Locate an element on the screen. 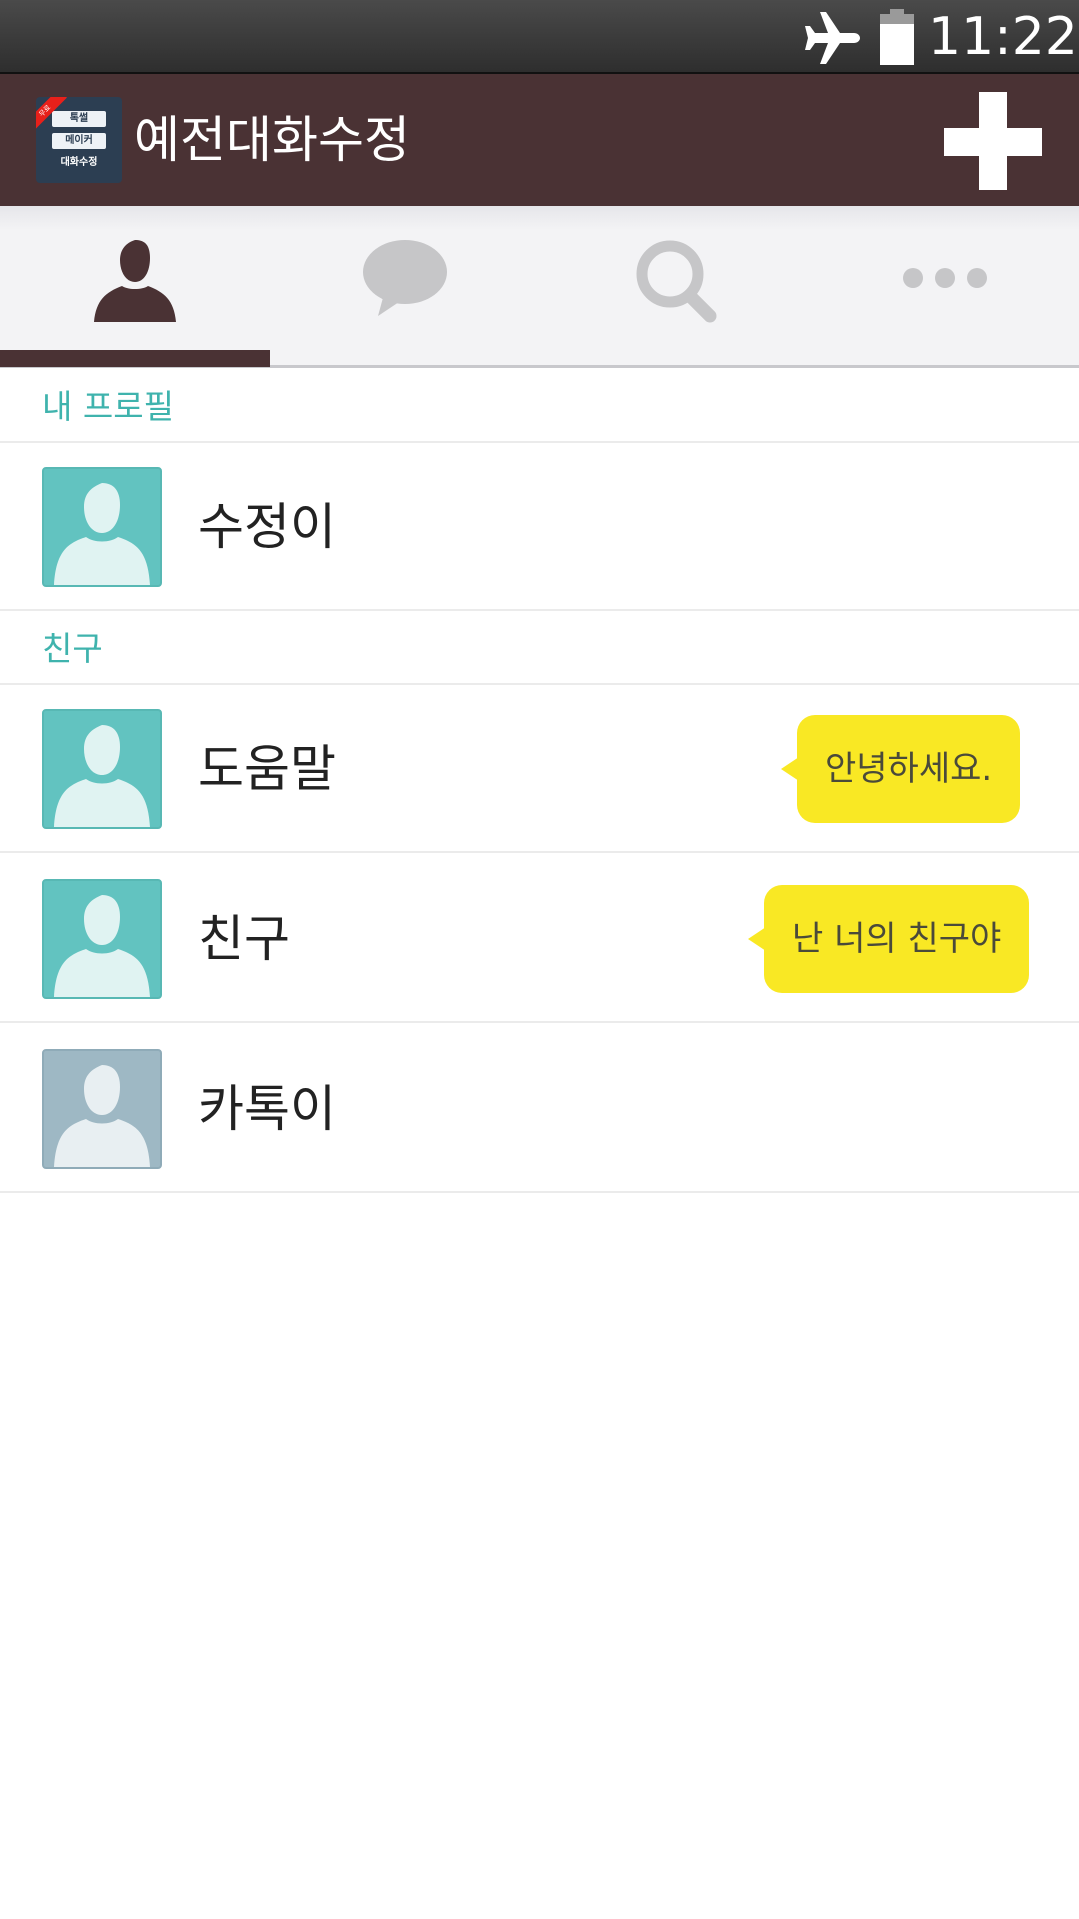 The width and height of the screenshot is (1079, 1919). tab-search is located at coordinates (675, 285).